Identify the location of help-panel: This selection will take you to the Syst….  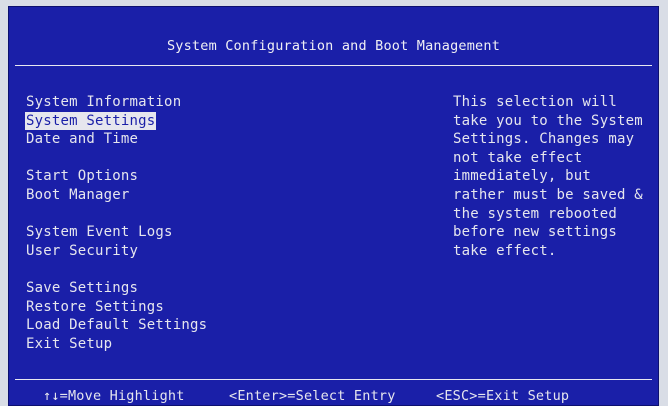
(553, 176).